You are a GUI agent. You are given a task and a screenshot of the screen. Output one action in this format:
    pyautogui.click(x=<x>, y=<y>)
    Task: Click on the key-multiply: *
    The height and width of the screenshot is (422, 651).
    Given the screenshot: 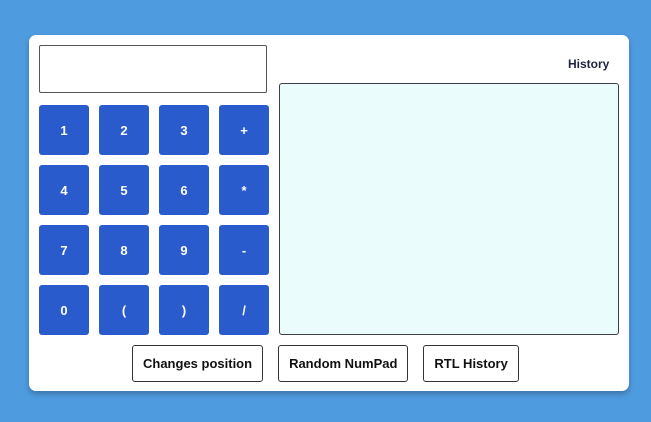 What is the action you would take?
    pyautogui.click(x=244, y=190)
    